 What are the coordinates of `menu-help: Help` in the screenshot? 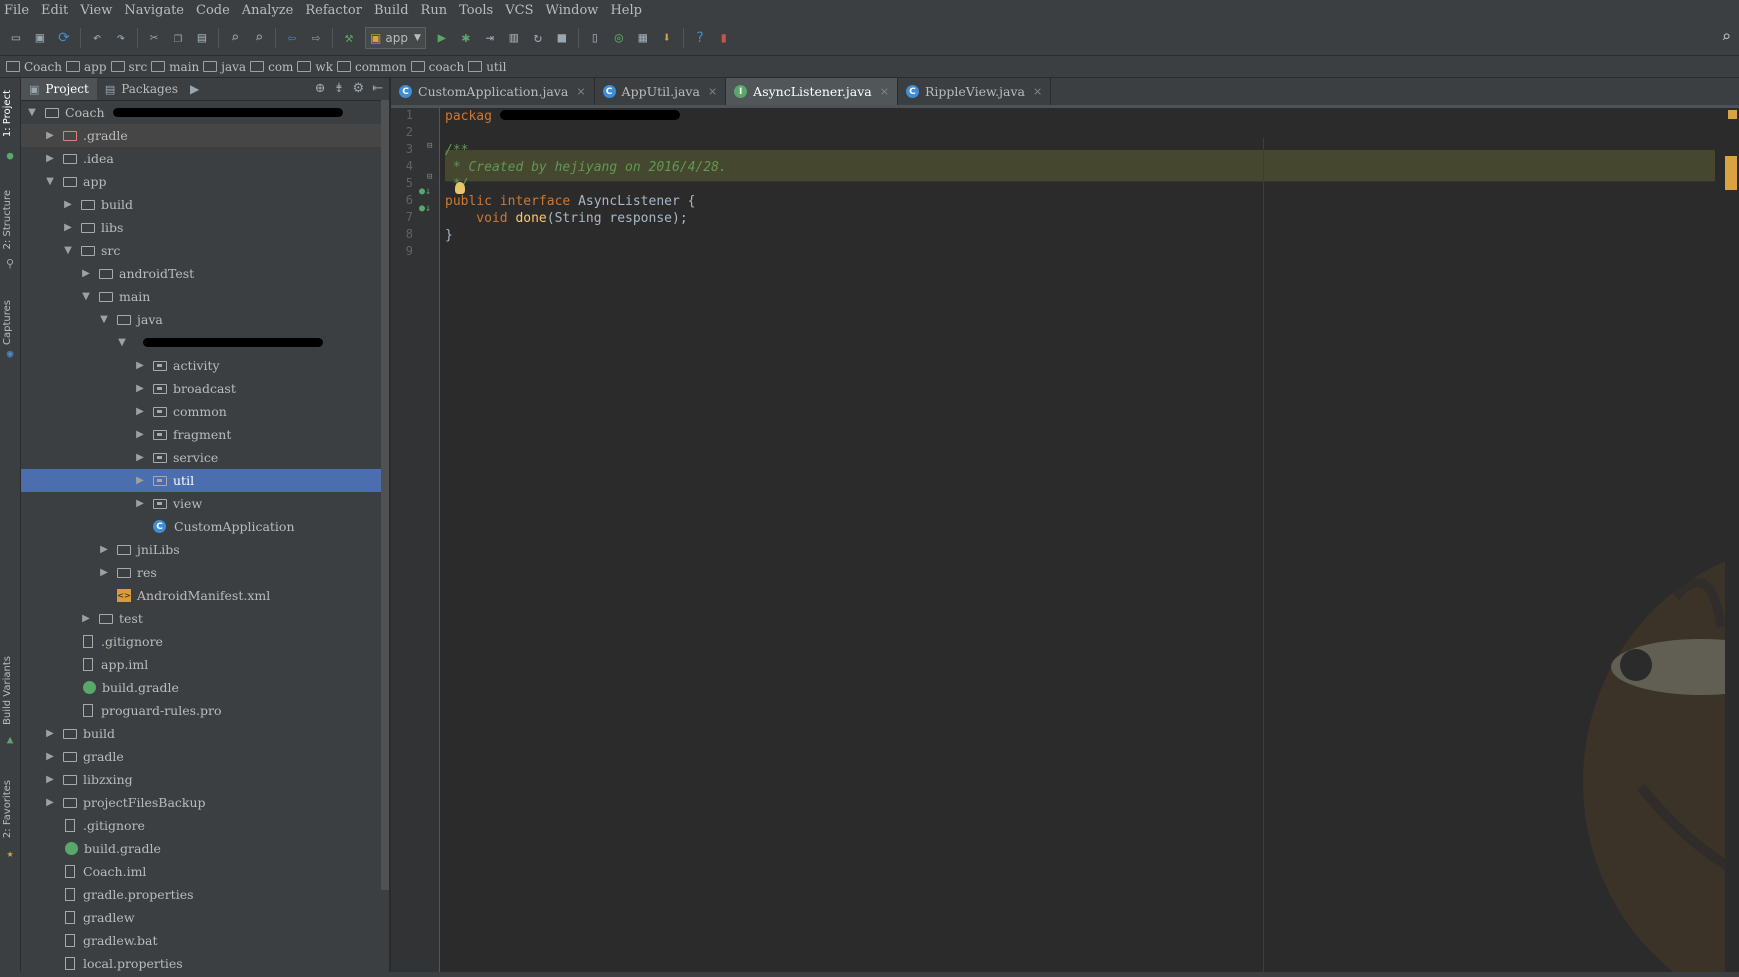 It's located at (626, 10).